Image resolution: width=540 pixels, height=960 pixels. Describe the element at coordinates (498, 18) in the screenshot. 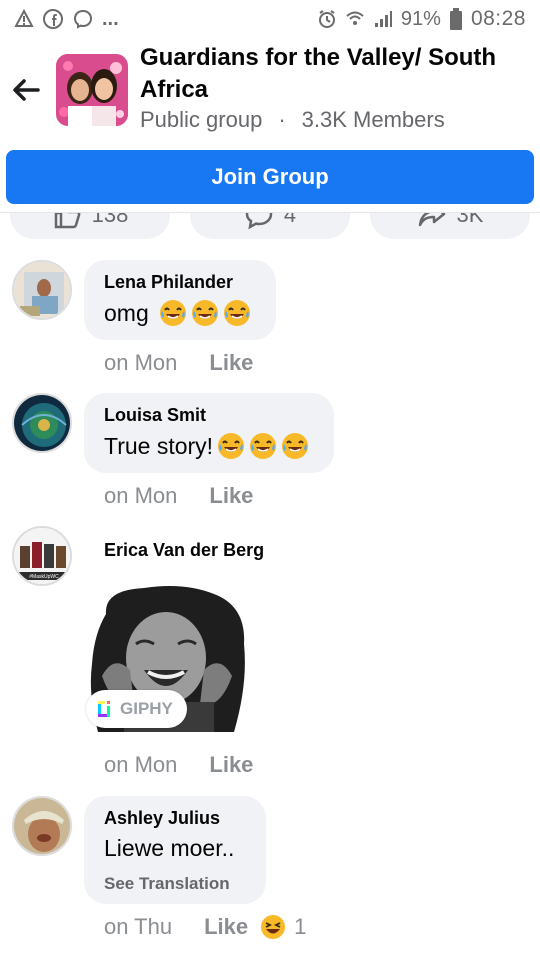

I see `clock: 08:28` at that location.